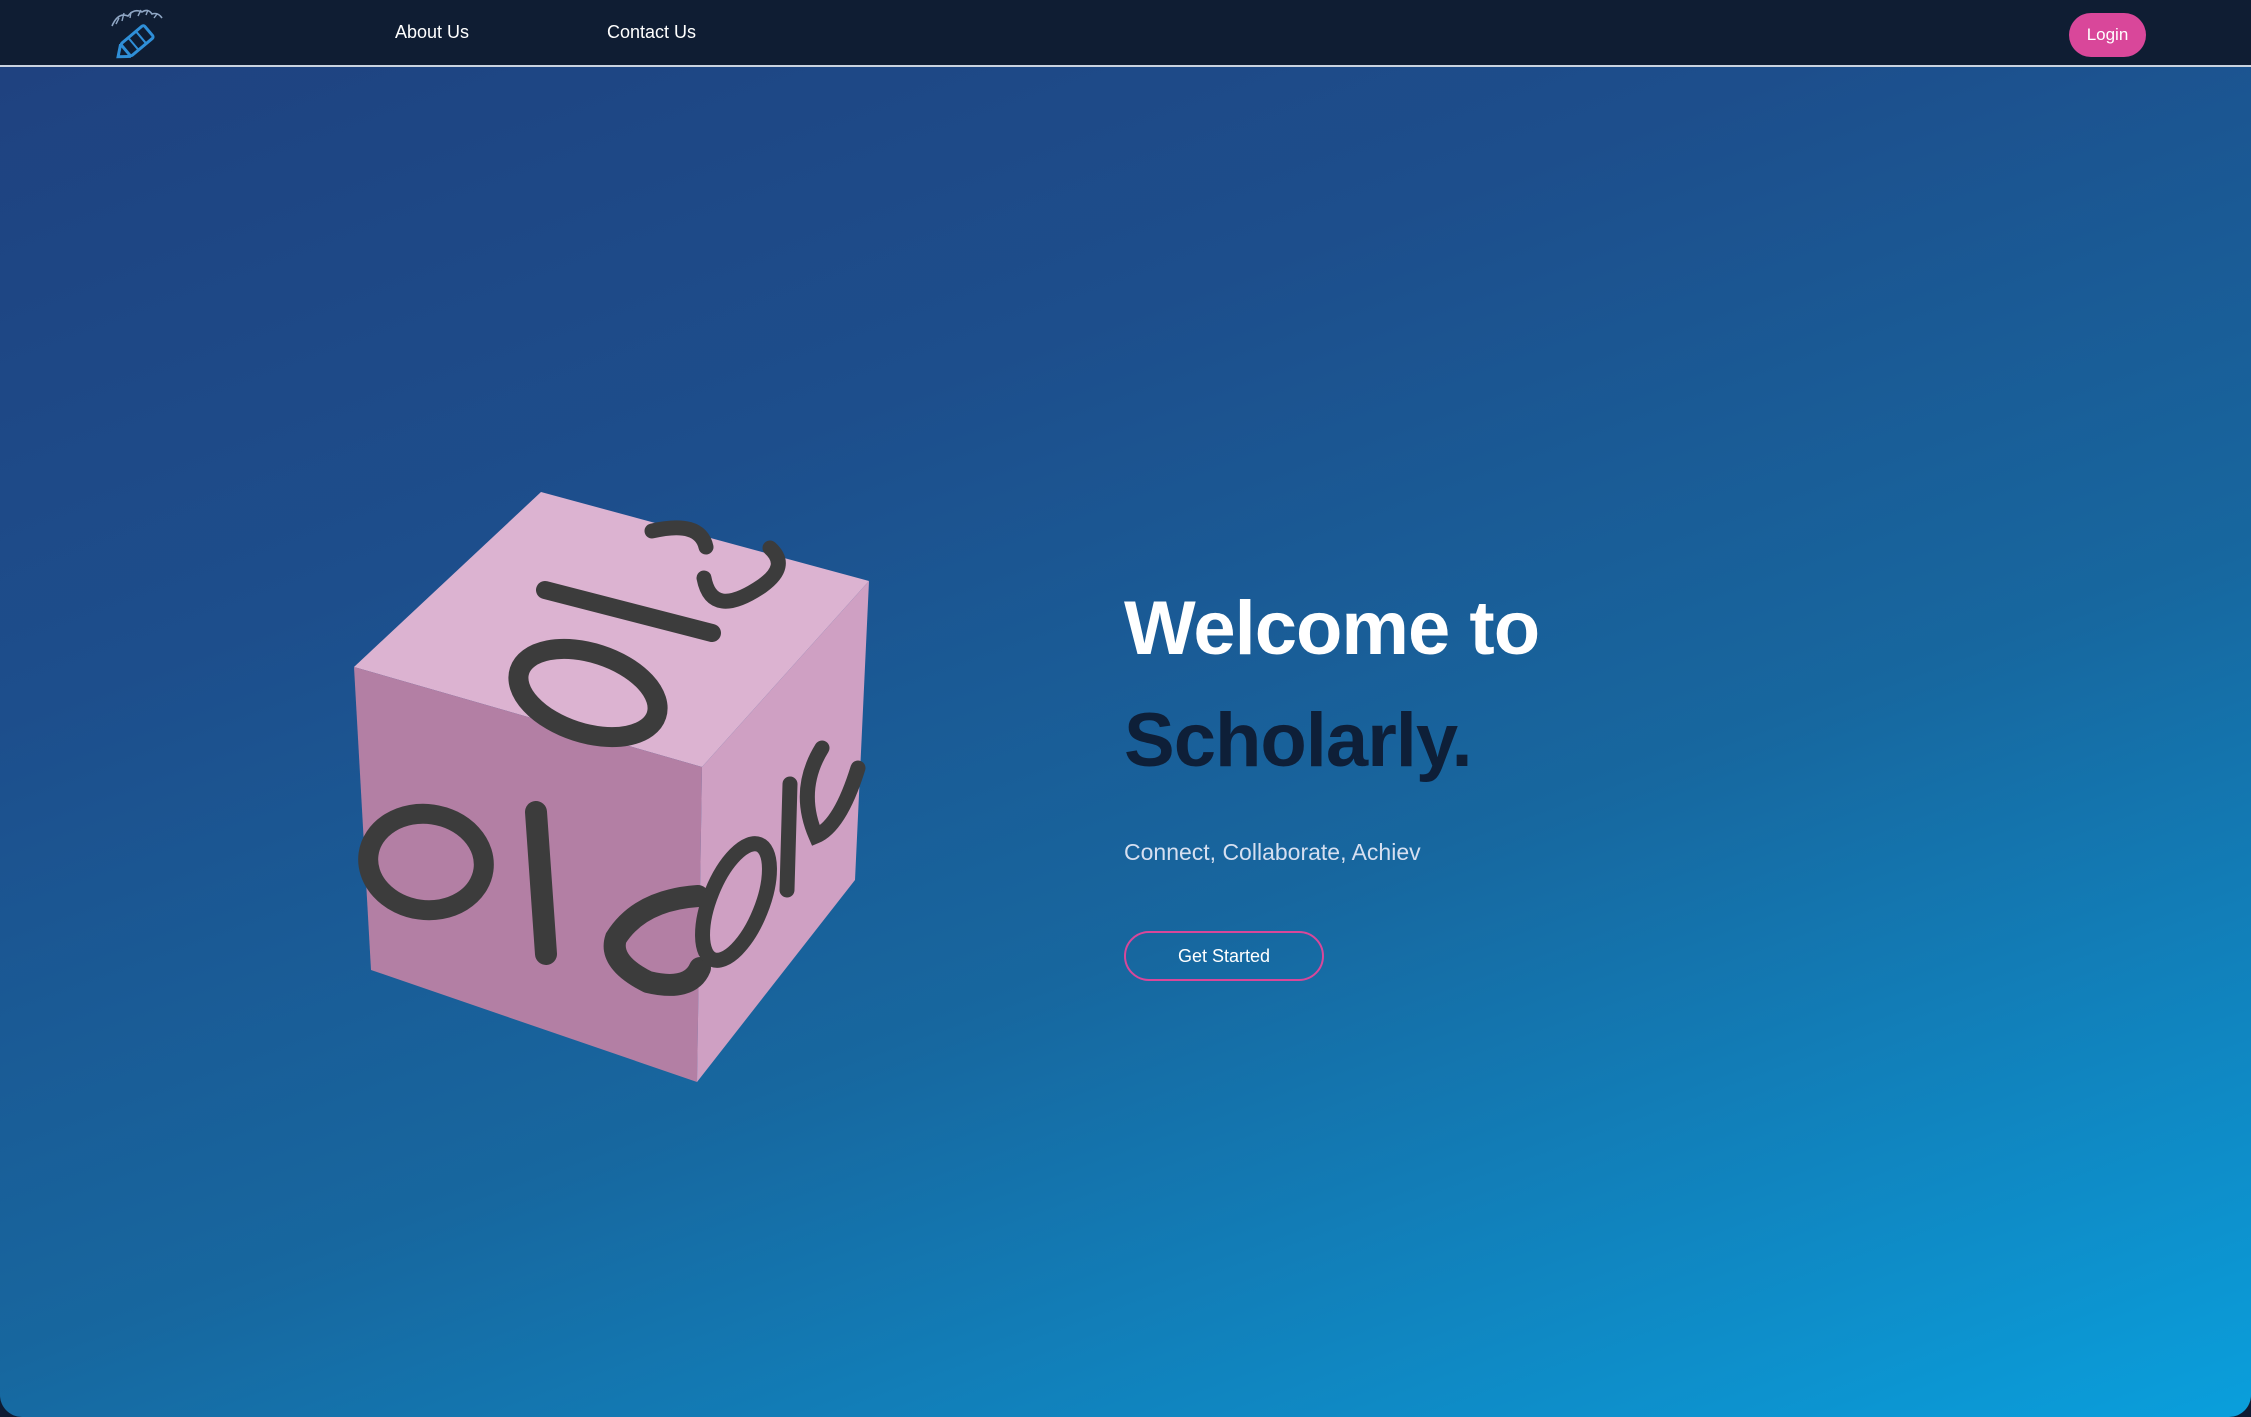 This screenshot has height=1417, width=2251. I want to click on get-started-button: Get Started, so click(1224, 956).